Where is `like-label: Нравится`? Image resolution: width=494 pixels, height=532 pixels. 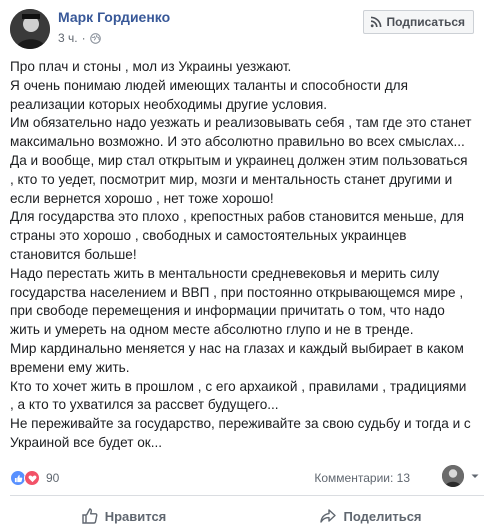
like-label: Нравится is located at coordinates (135, 516).